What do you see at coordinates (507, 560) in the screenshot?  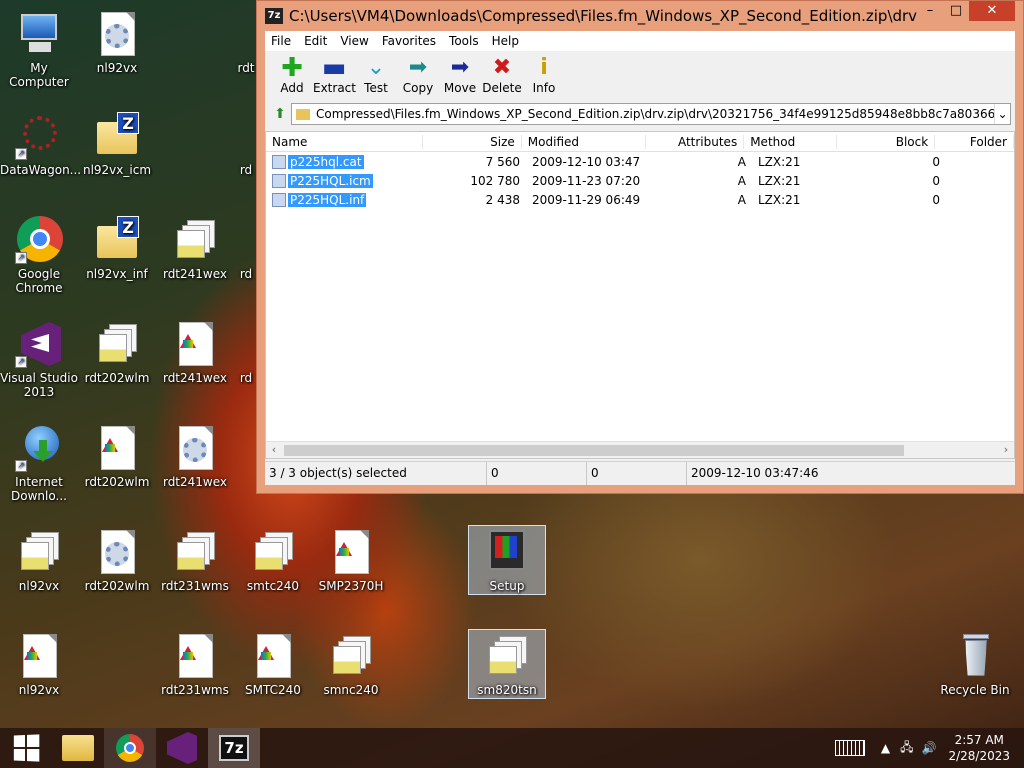 I see `desktop-icon-setup: Setup` at bounding box center [507, 560].